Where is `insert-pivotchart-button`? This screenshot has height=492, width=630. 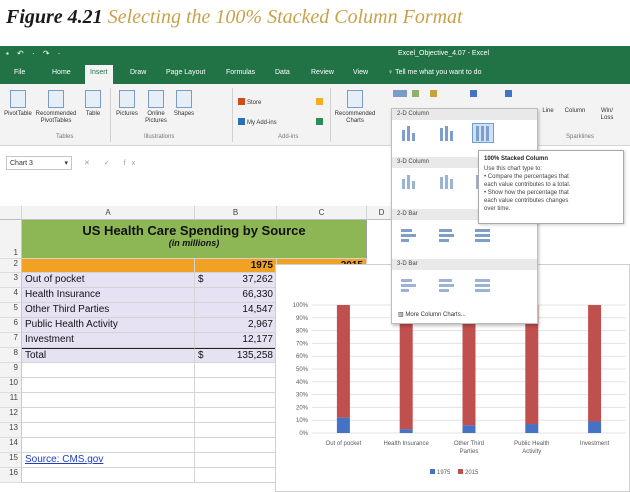
insert-pivotchart-button is located at coordinates (509, 94).